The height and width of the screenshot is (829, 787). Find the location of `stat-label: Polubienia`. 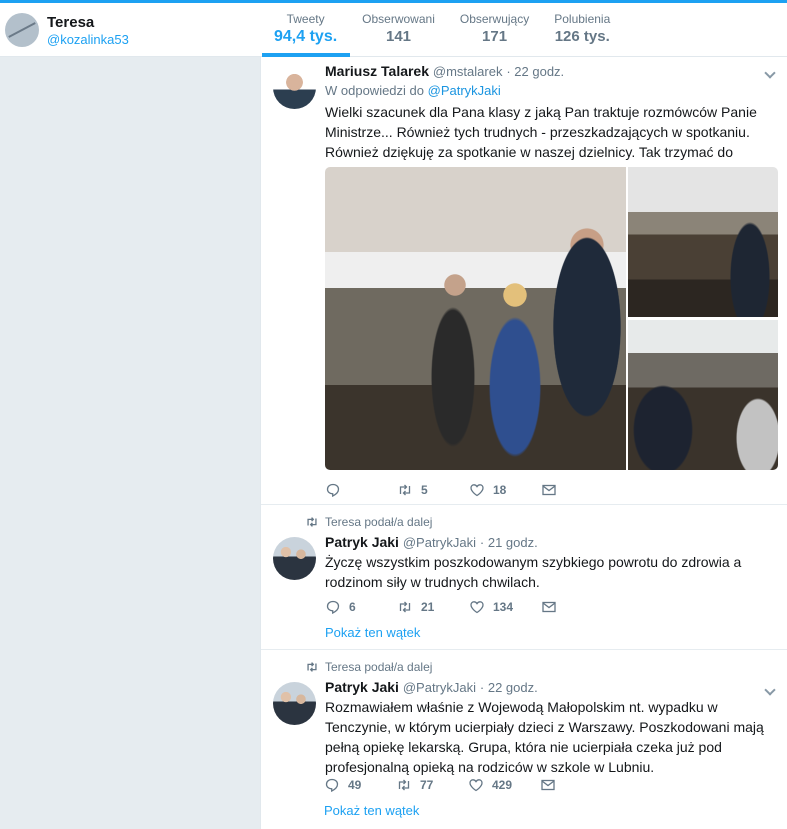

stat-label: Polubienia is located at coordinates (582, 19).